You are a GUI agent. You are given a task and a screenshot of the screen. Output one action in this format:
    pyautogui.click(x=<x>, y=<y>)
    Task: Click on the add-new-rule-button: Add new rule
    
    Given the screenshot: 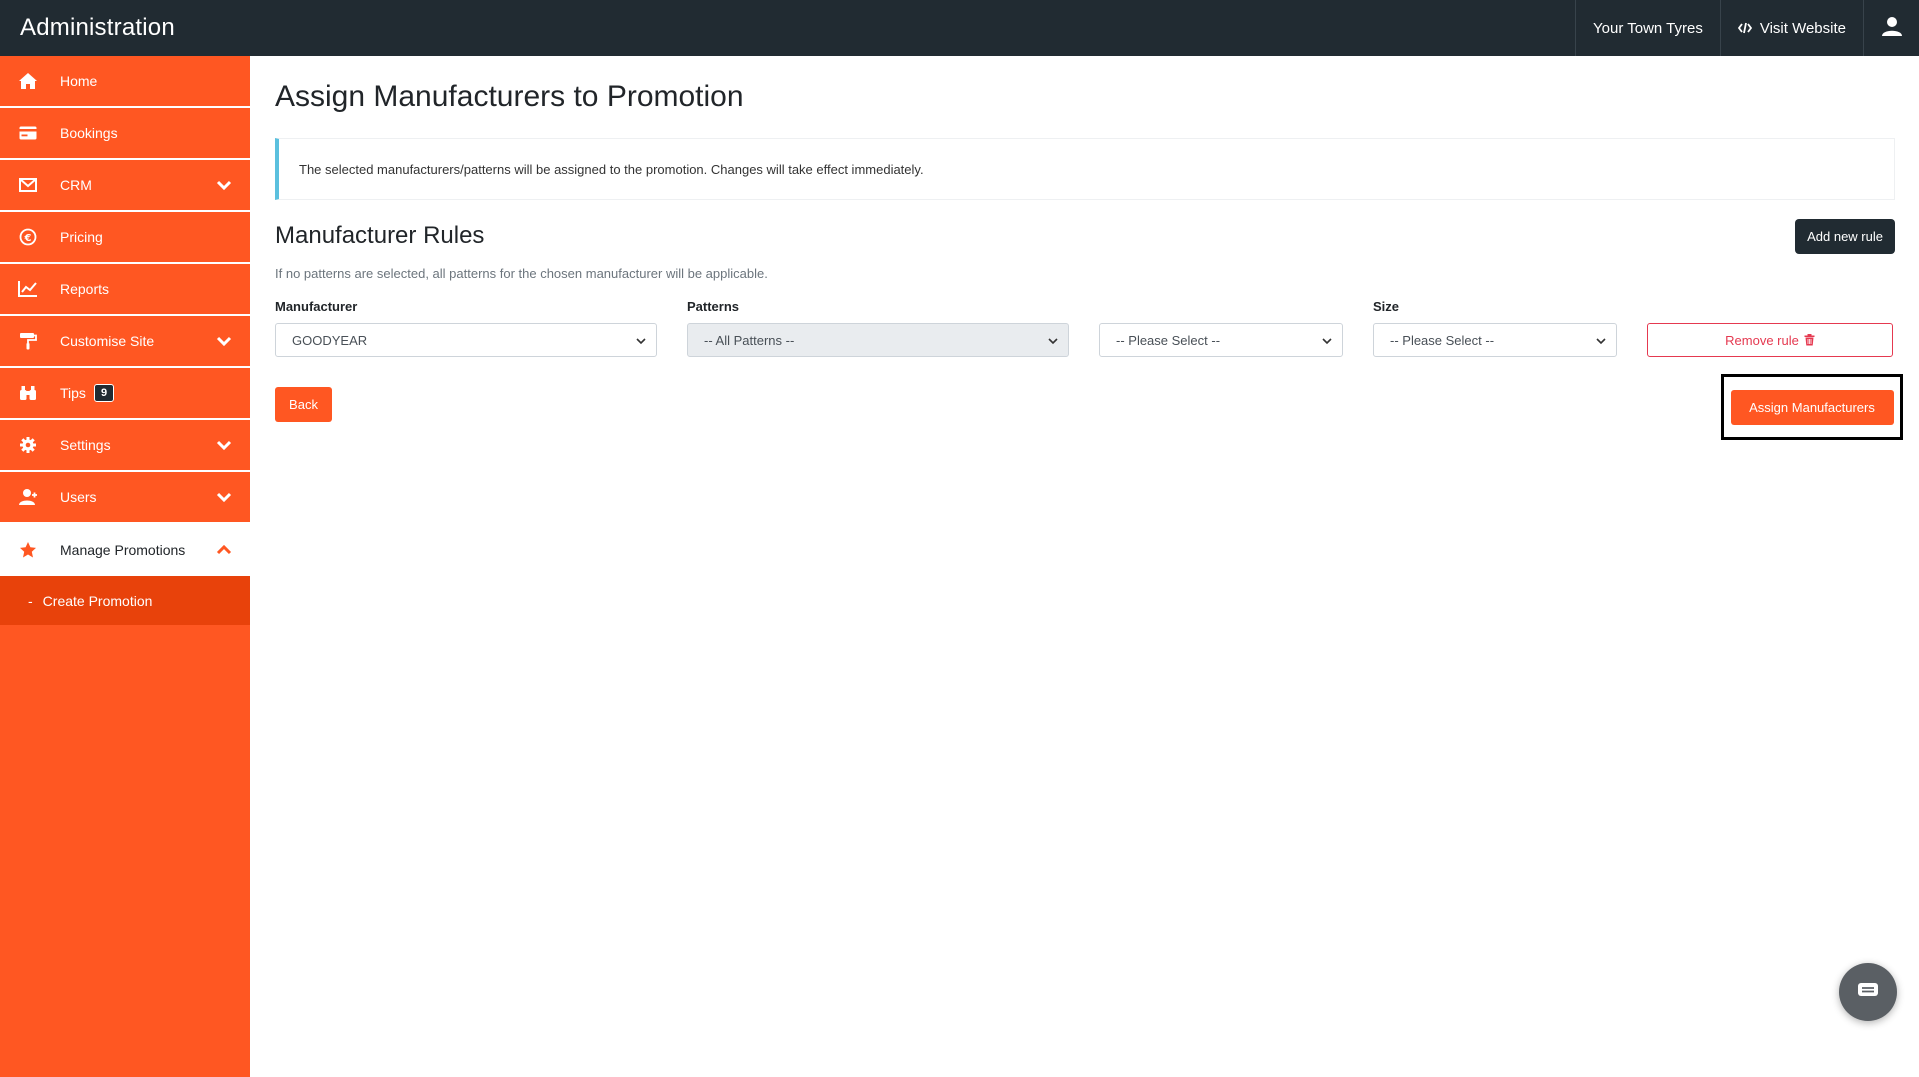 What is the action you would take?
    pyautogui.click(x=1845, y=236)
    